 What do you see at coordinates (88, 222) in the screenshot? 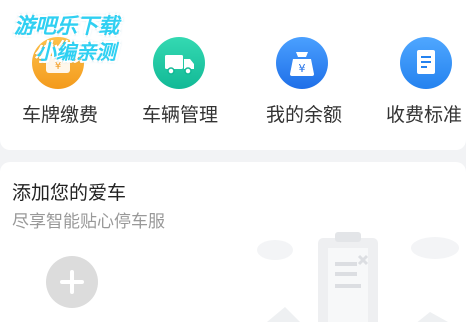
I see `add-car-subtitle: 尽享智能贴心停车服` at bounding box center [88, 222].